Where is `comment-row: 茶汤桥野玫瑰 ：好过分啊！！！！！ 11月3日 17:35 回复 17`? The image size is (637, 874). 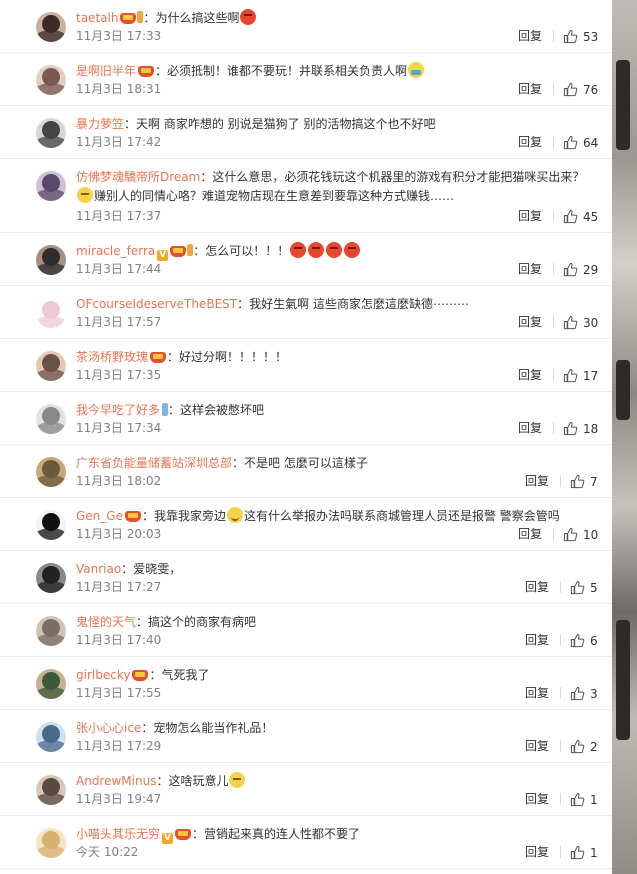 comment-row: 茶汤桥野玫瑰 ：好过分啊！！！！！ 11月3日 17:35 回复 17 is located at coordinates (306, 365).